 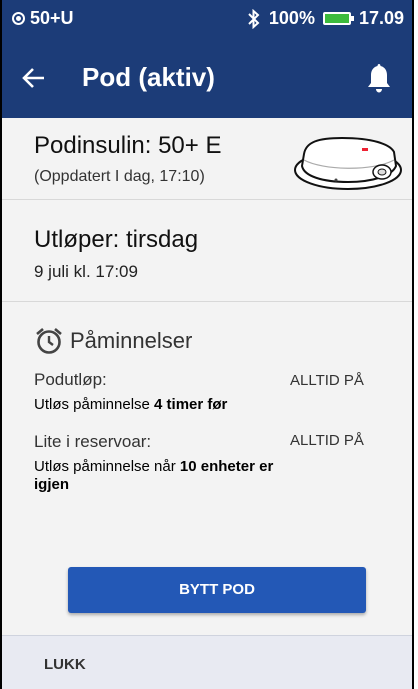 What do you see at coordinates (148, 77) in the screenshot?
I see `page-title: Pod (aktiv)` at bounding box center [148, 77].